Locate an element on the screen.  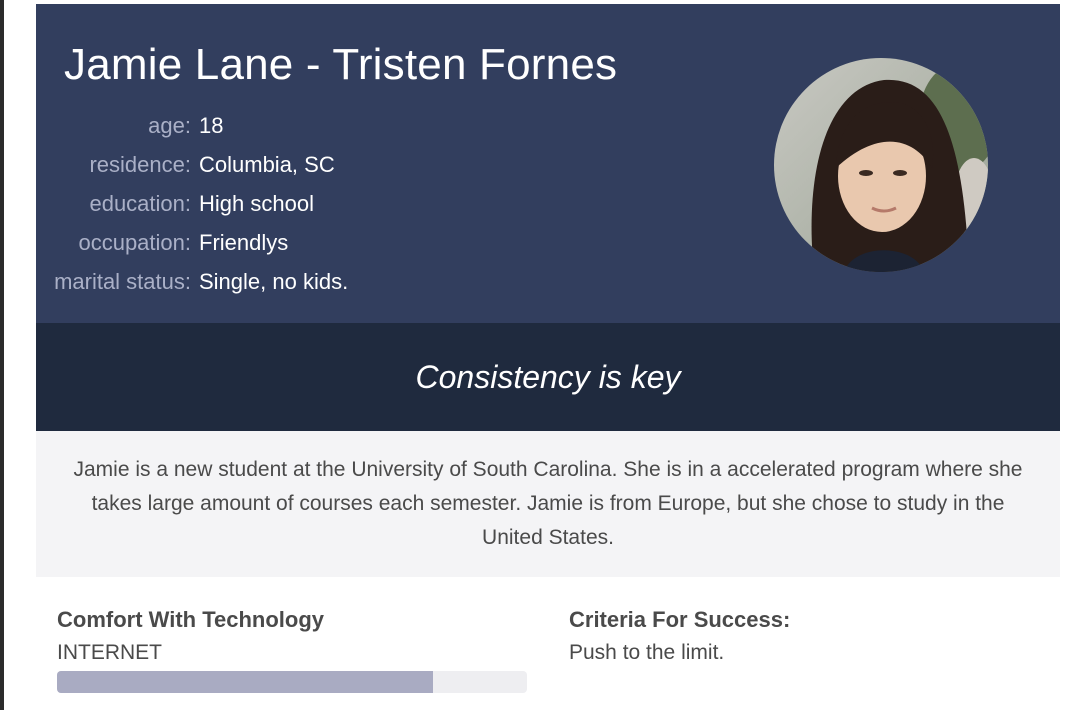
fact-value: Columbia, SC is located at coordinates (267, 164).